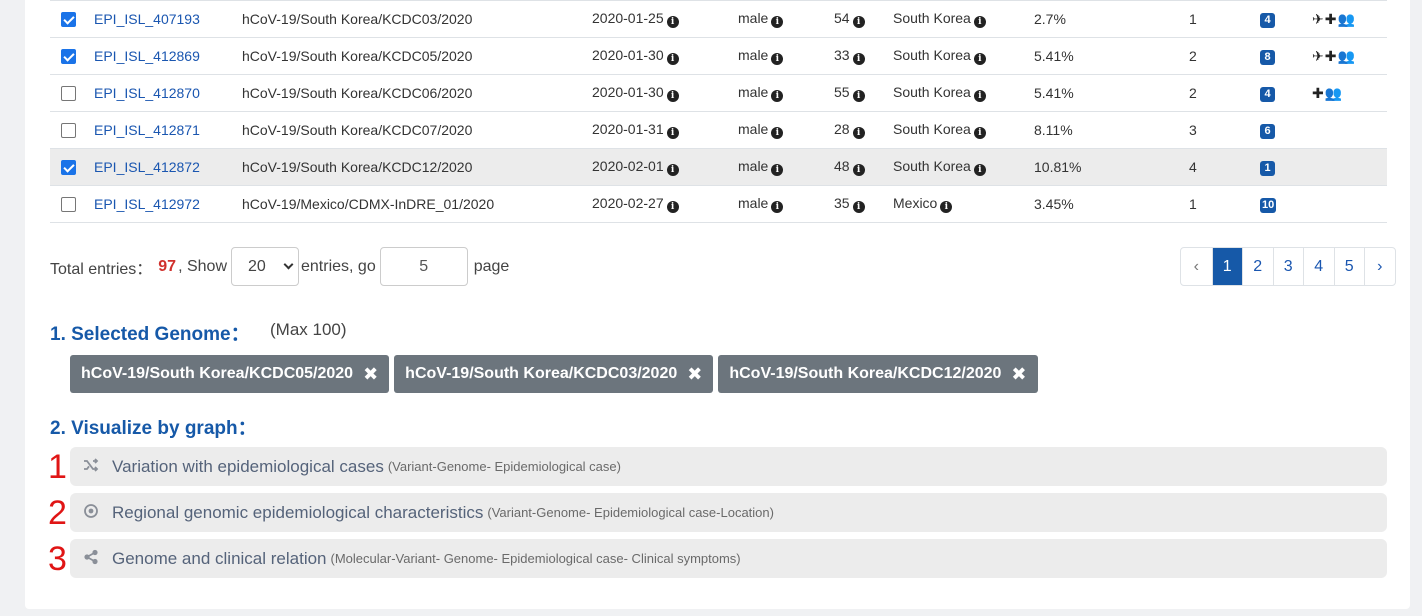 Image resolution: width=1422 pixels, height=616 pixels. I want to click on virus-name: hCoV-19/South Korea/KCDC07/2020, so click(357, 130).